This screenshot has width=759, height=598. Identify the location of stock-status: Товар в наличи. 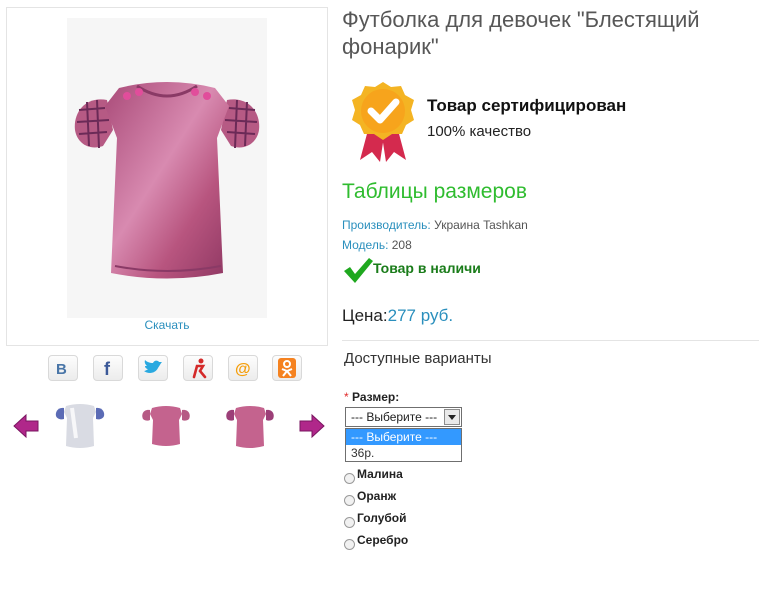
(427, 268).